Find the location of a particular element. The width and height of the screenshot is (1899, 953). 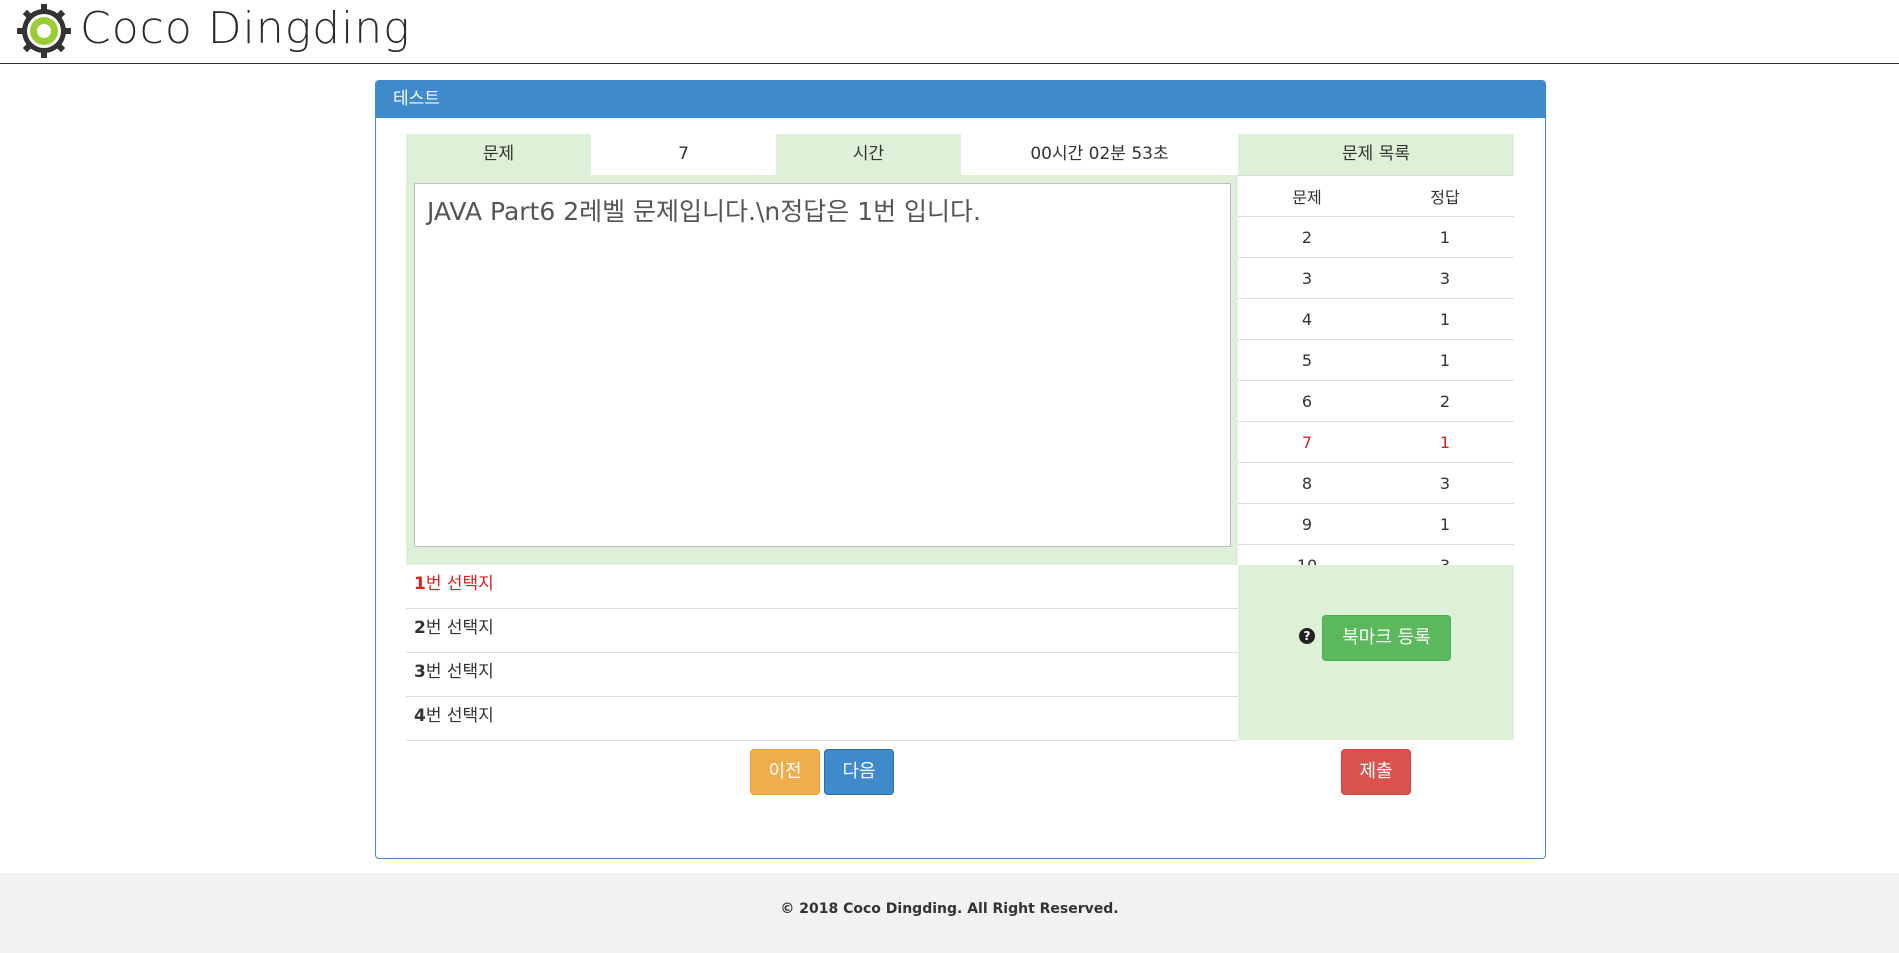

question-cell: 6 is located at coordinates (1307, 401).